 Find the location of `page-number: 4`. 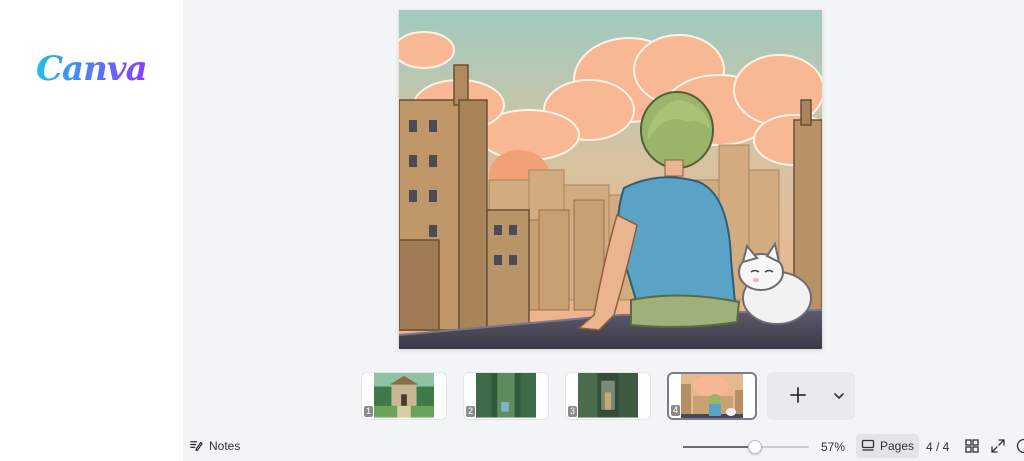

page-number: 4 is located at coordinates (676, 410).